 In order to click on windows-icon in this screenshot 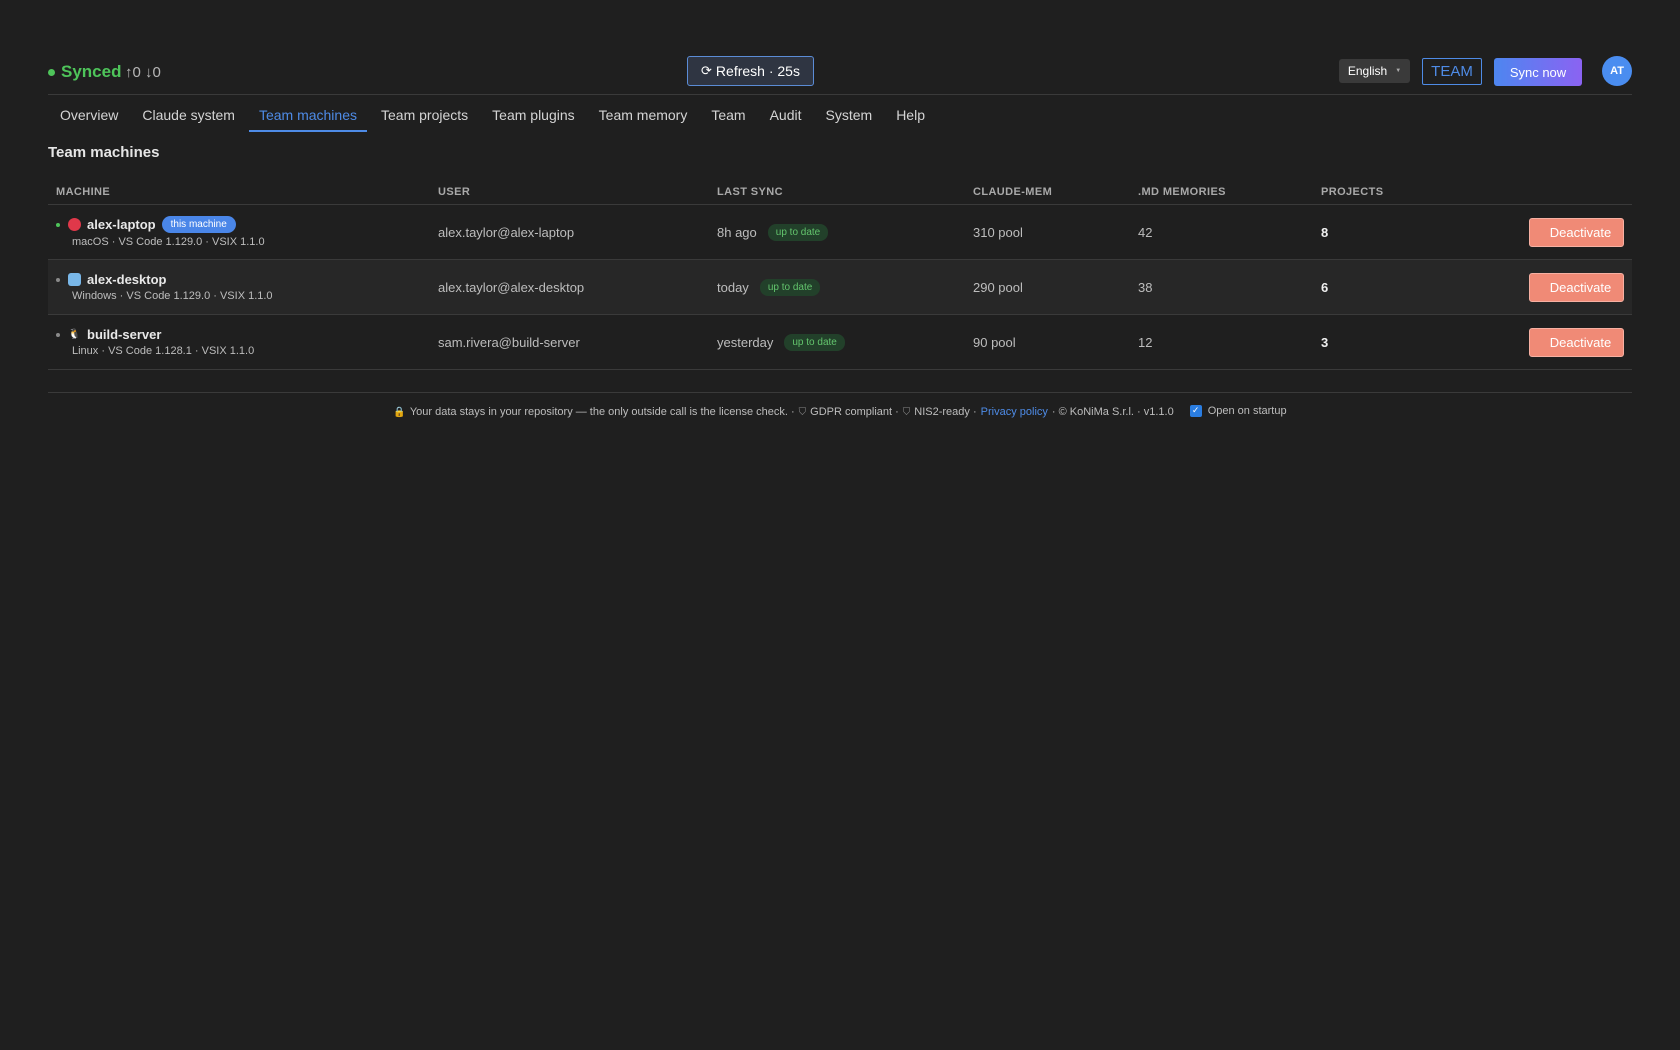, I will do `click(74, 279)`.